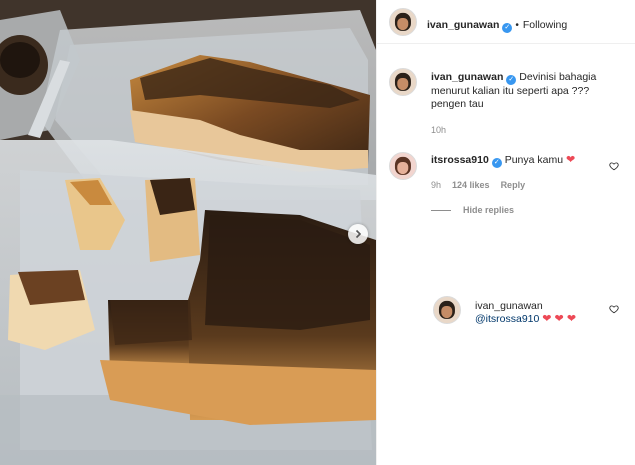 The height and width of the screenshot is (465, 635). Describe the element at coordinates (559, 319) in the screenshot. I see `red-hearts-emoji: ❤ ❤ ❤` at that location.